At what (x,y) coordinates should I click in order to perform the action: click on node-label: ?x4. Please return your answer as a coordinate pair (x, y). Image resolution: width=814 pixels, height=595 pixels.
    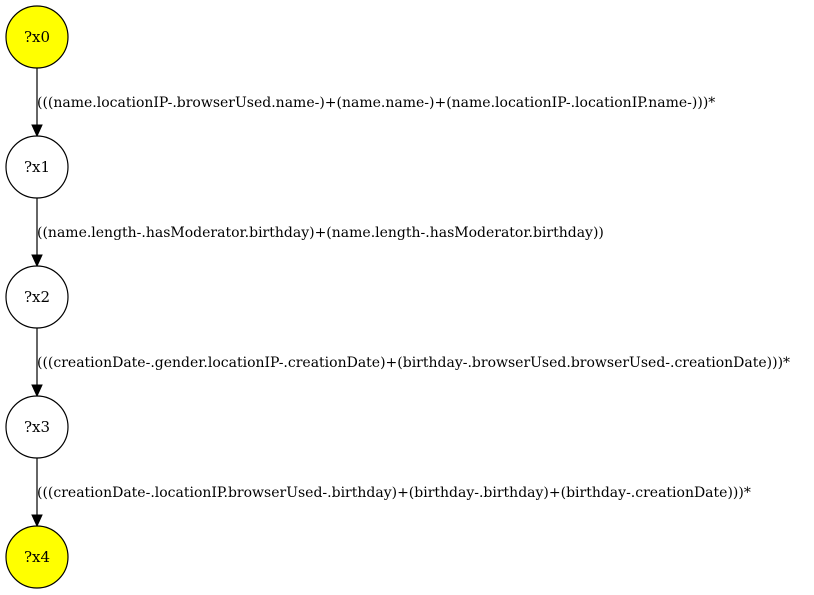
    Looking at the image, I should click on (37, 557).